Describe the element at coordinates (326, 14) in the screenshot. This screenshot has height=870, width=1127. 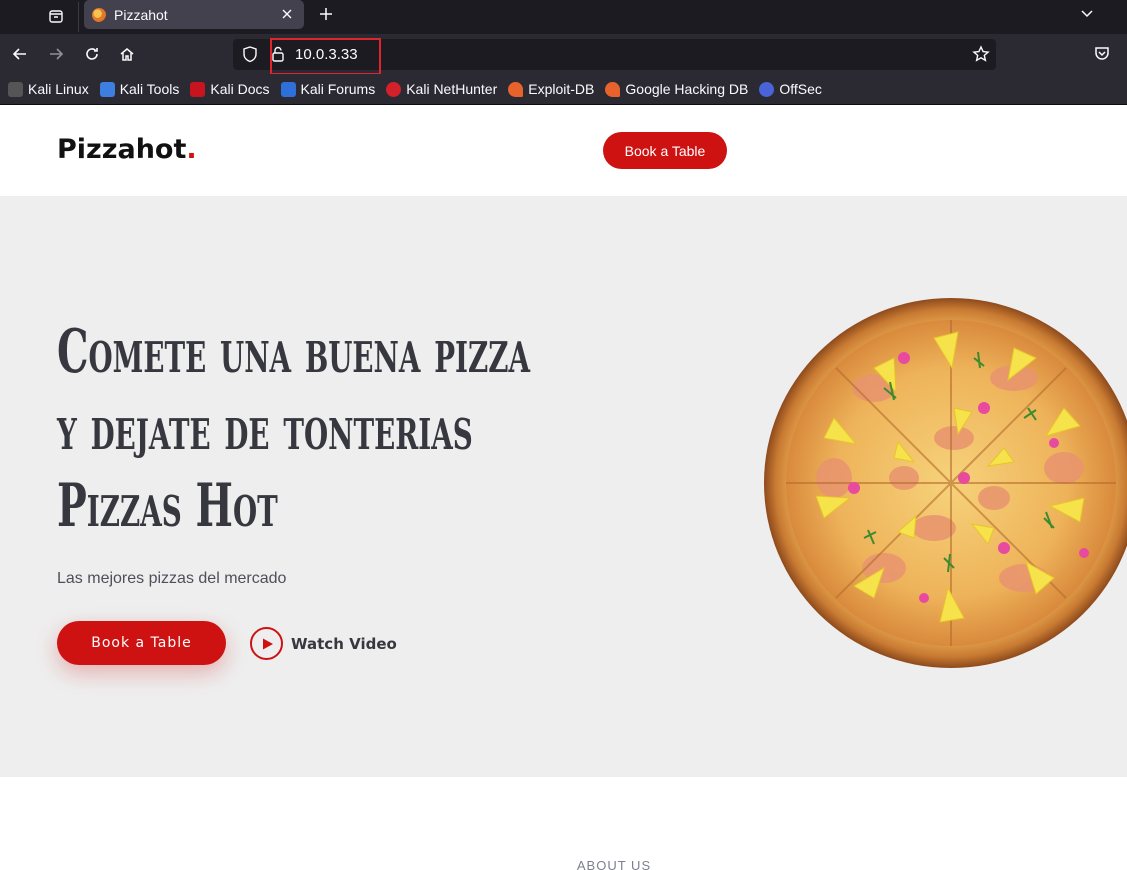
I see `new-tab-plus-icon` at that location.